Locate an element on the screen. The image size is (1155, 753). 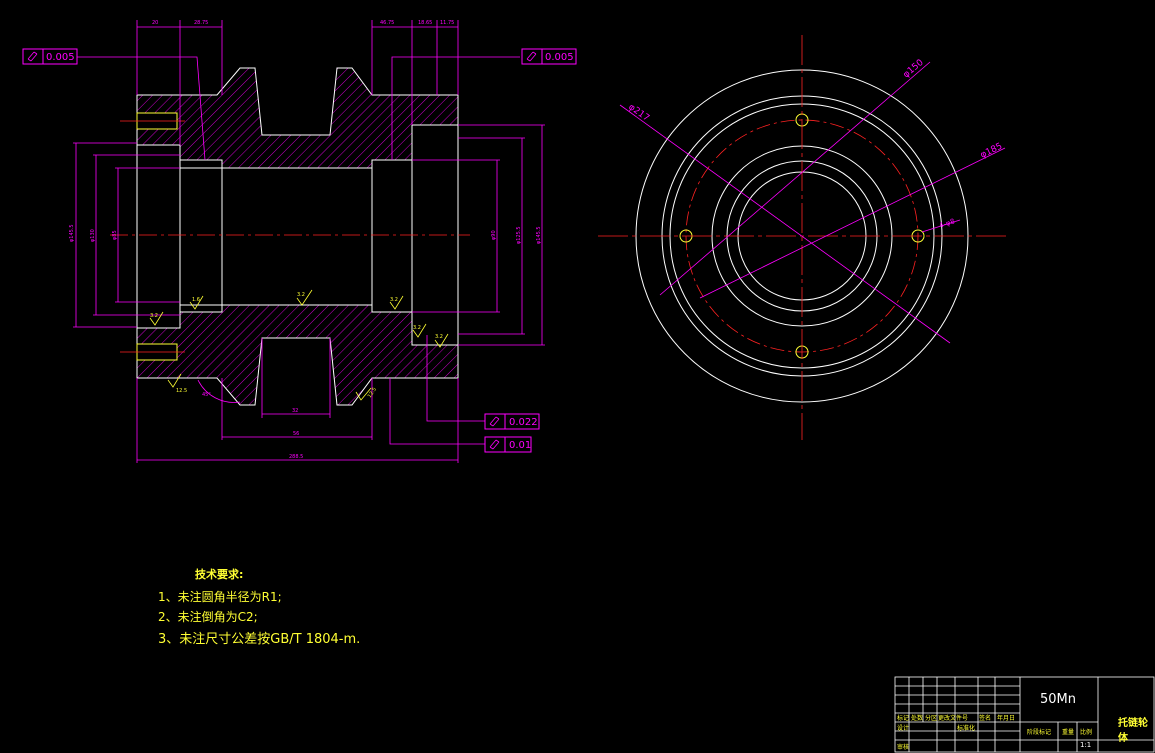
part-name: 托链轮体 is located at coordinates (1133, 731).